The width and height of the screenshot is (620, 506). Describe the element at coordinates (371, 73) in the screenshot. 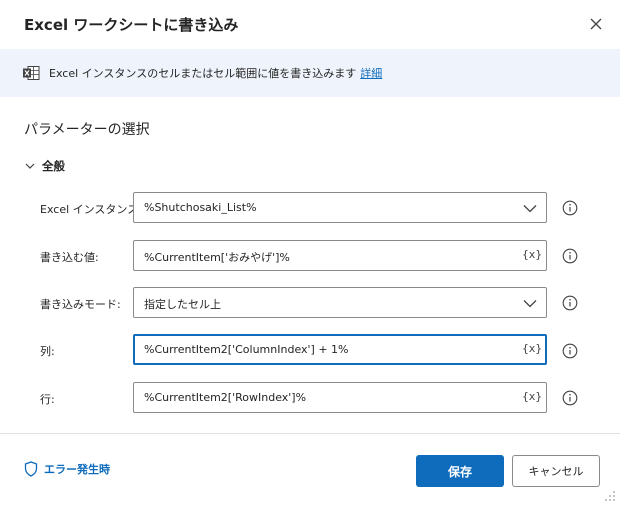

I see `details-link: 詳細` at that location.